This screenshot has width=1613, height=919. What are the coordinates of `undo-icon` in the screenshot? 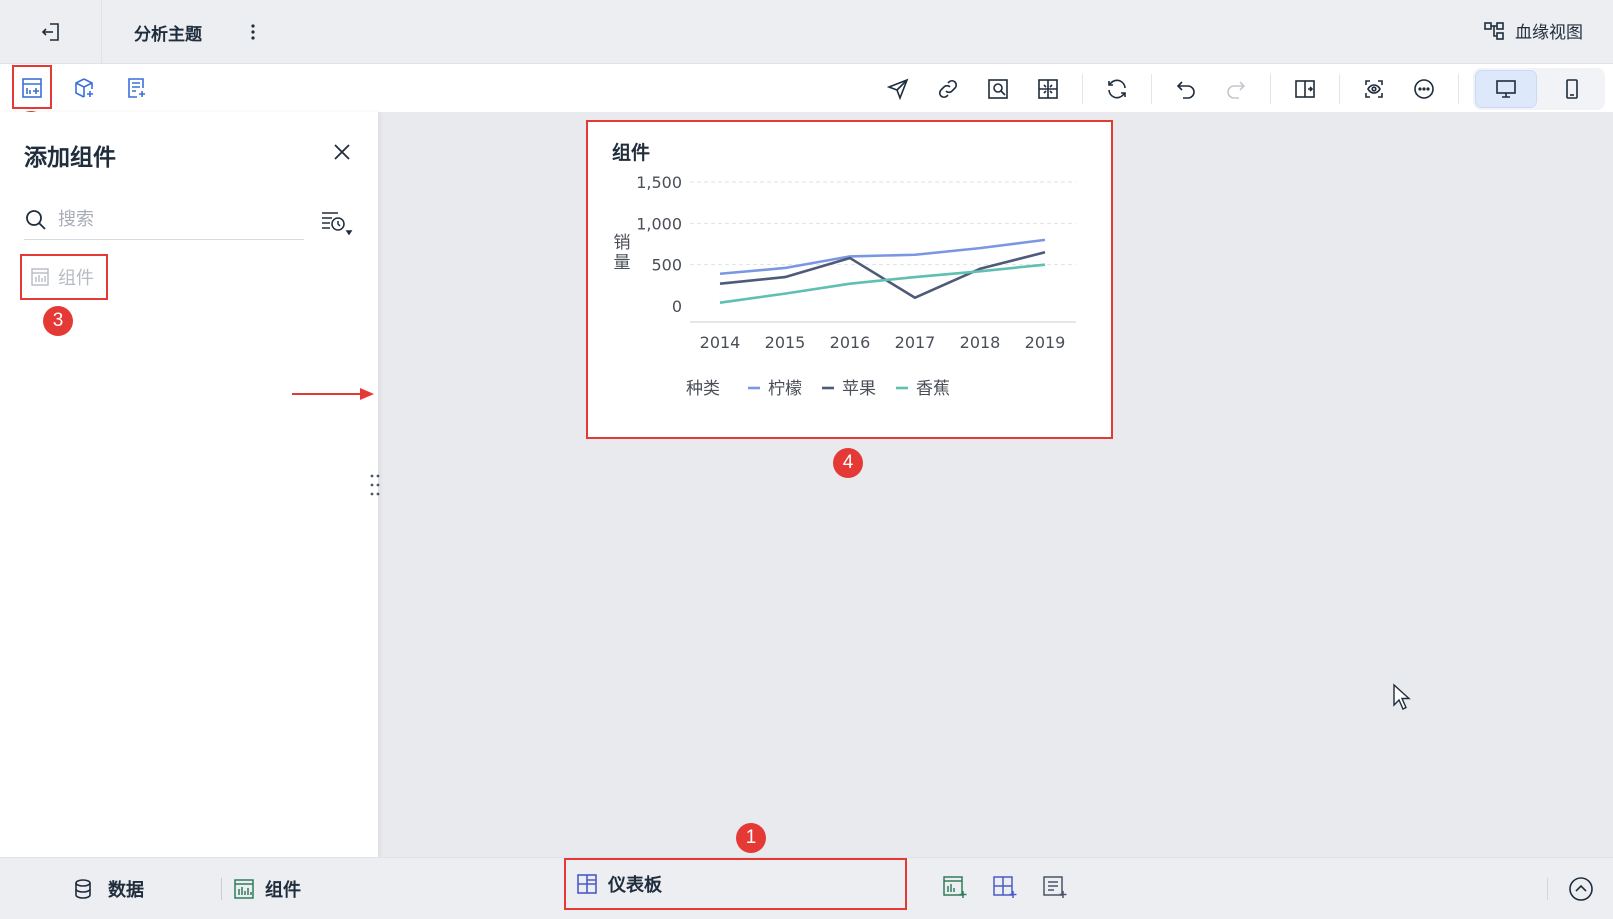 It's located at (1185, 90).